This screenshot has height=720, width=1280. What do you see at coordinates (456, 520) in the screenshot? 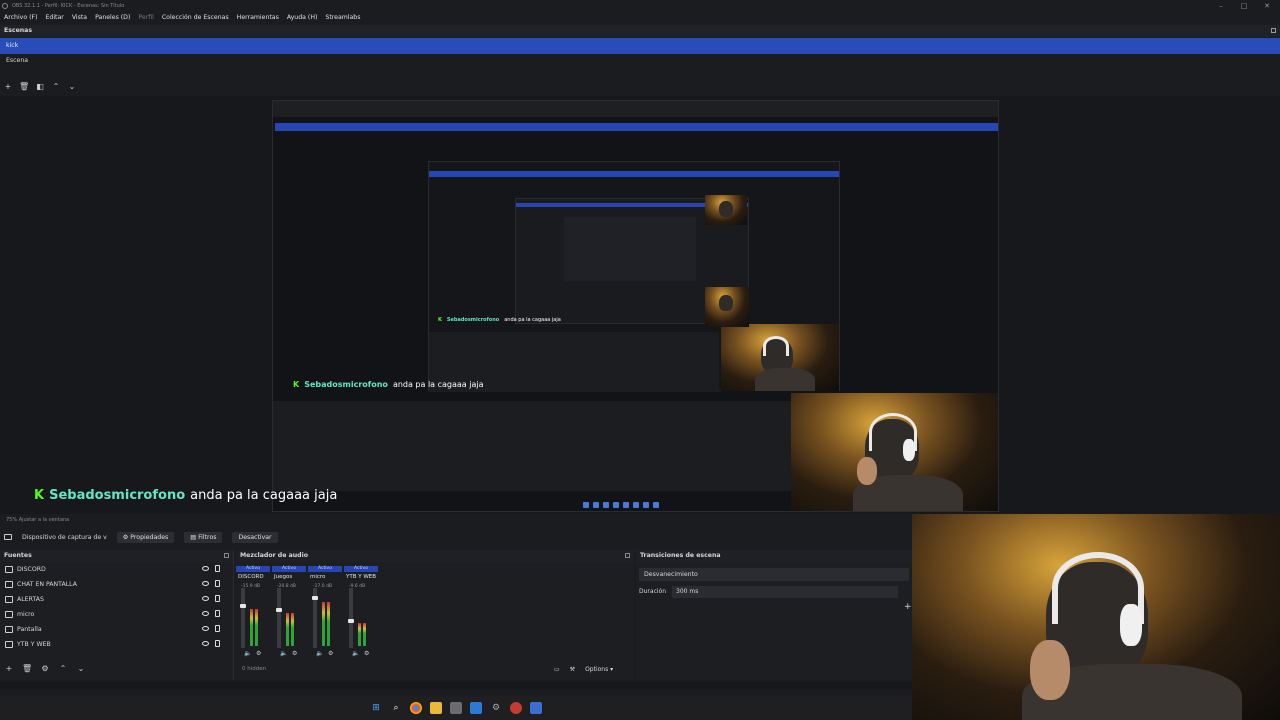
I see `preview-zoom-bar: 75% Ajustar a la ventana` at bounding box center [456, 520].